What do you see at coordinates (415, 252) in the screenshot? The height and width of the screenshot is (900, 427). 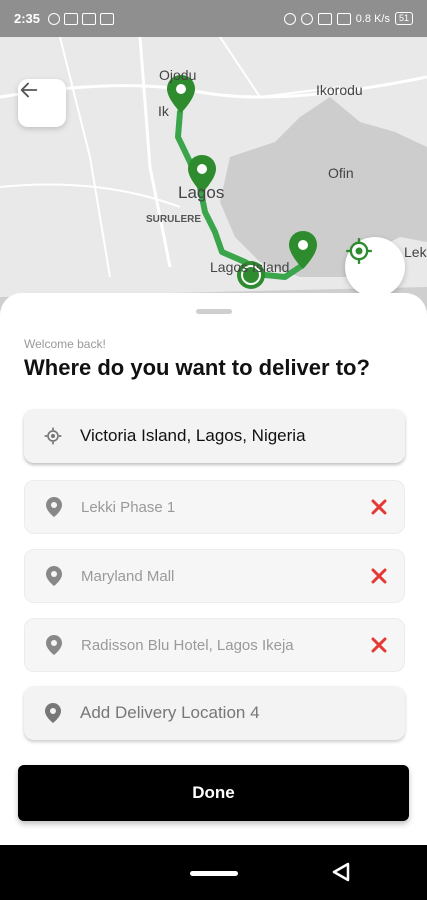 I see `map-label-lek: Lek` at bounding box center [415, 252].